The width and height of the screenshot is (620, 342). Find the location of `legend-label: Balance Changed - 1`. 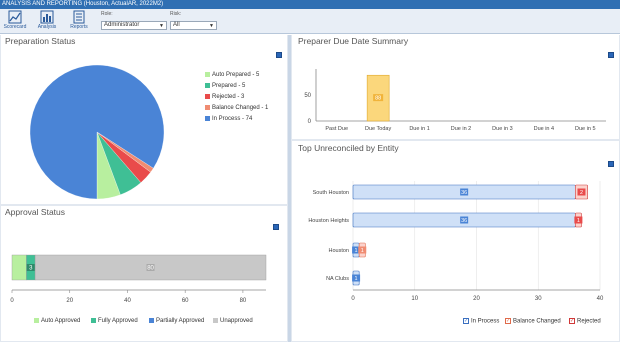

legend-label: Balance Changed - 1 is located at coordinates (240, 108).